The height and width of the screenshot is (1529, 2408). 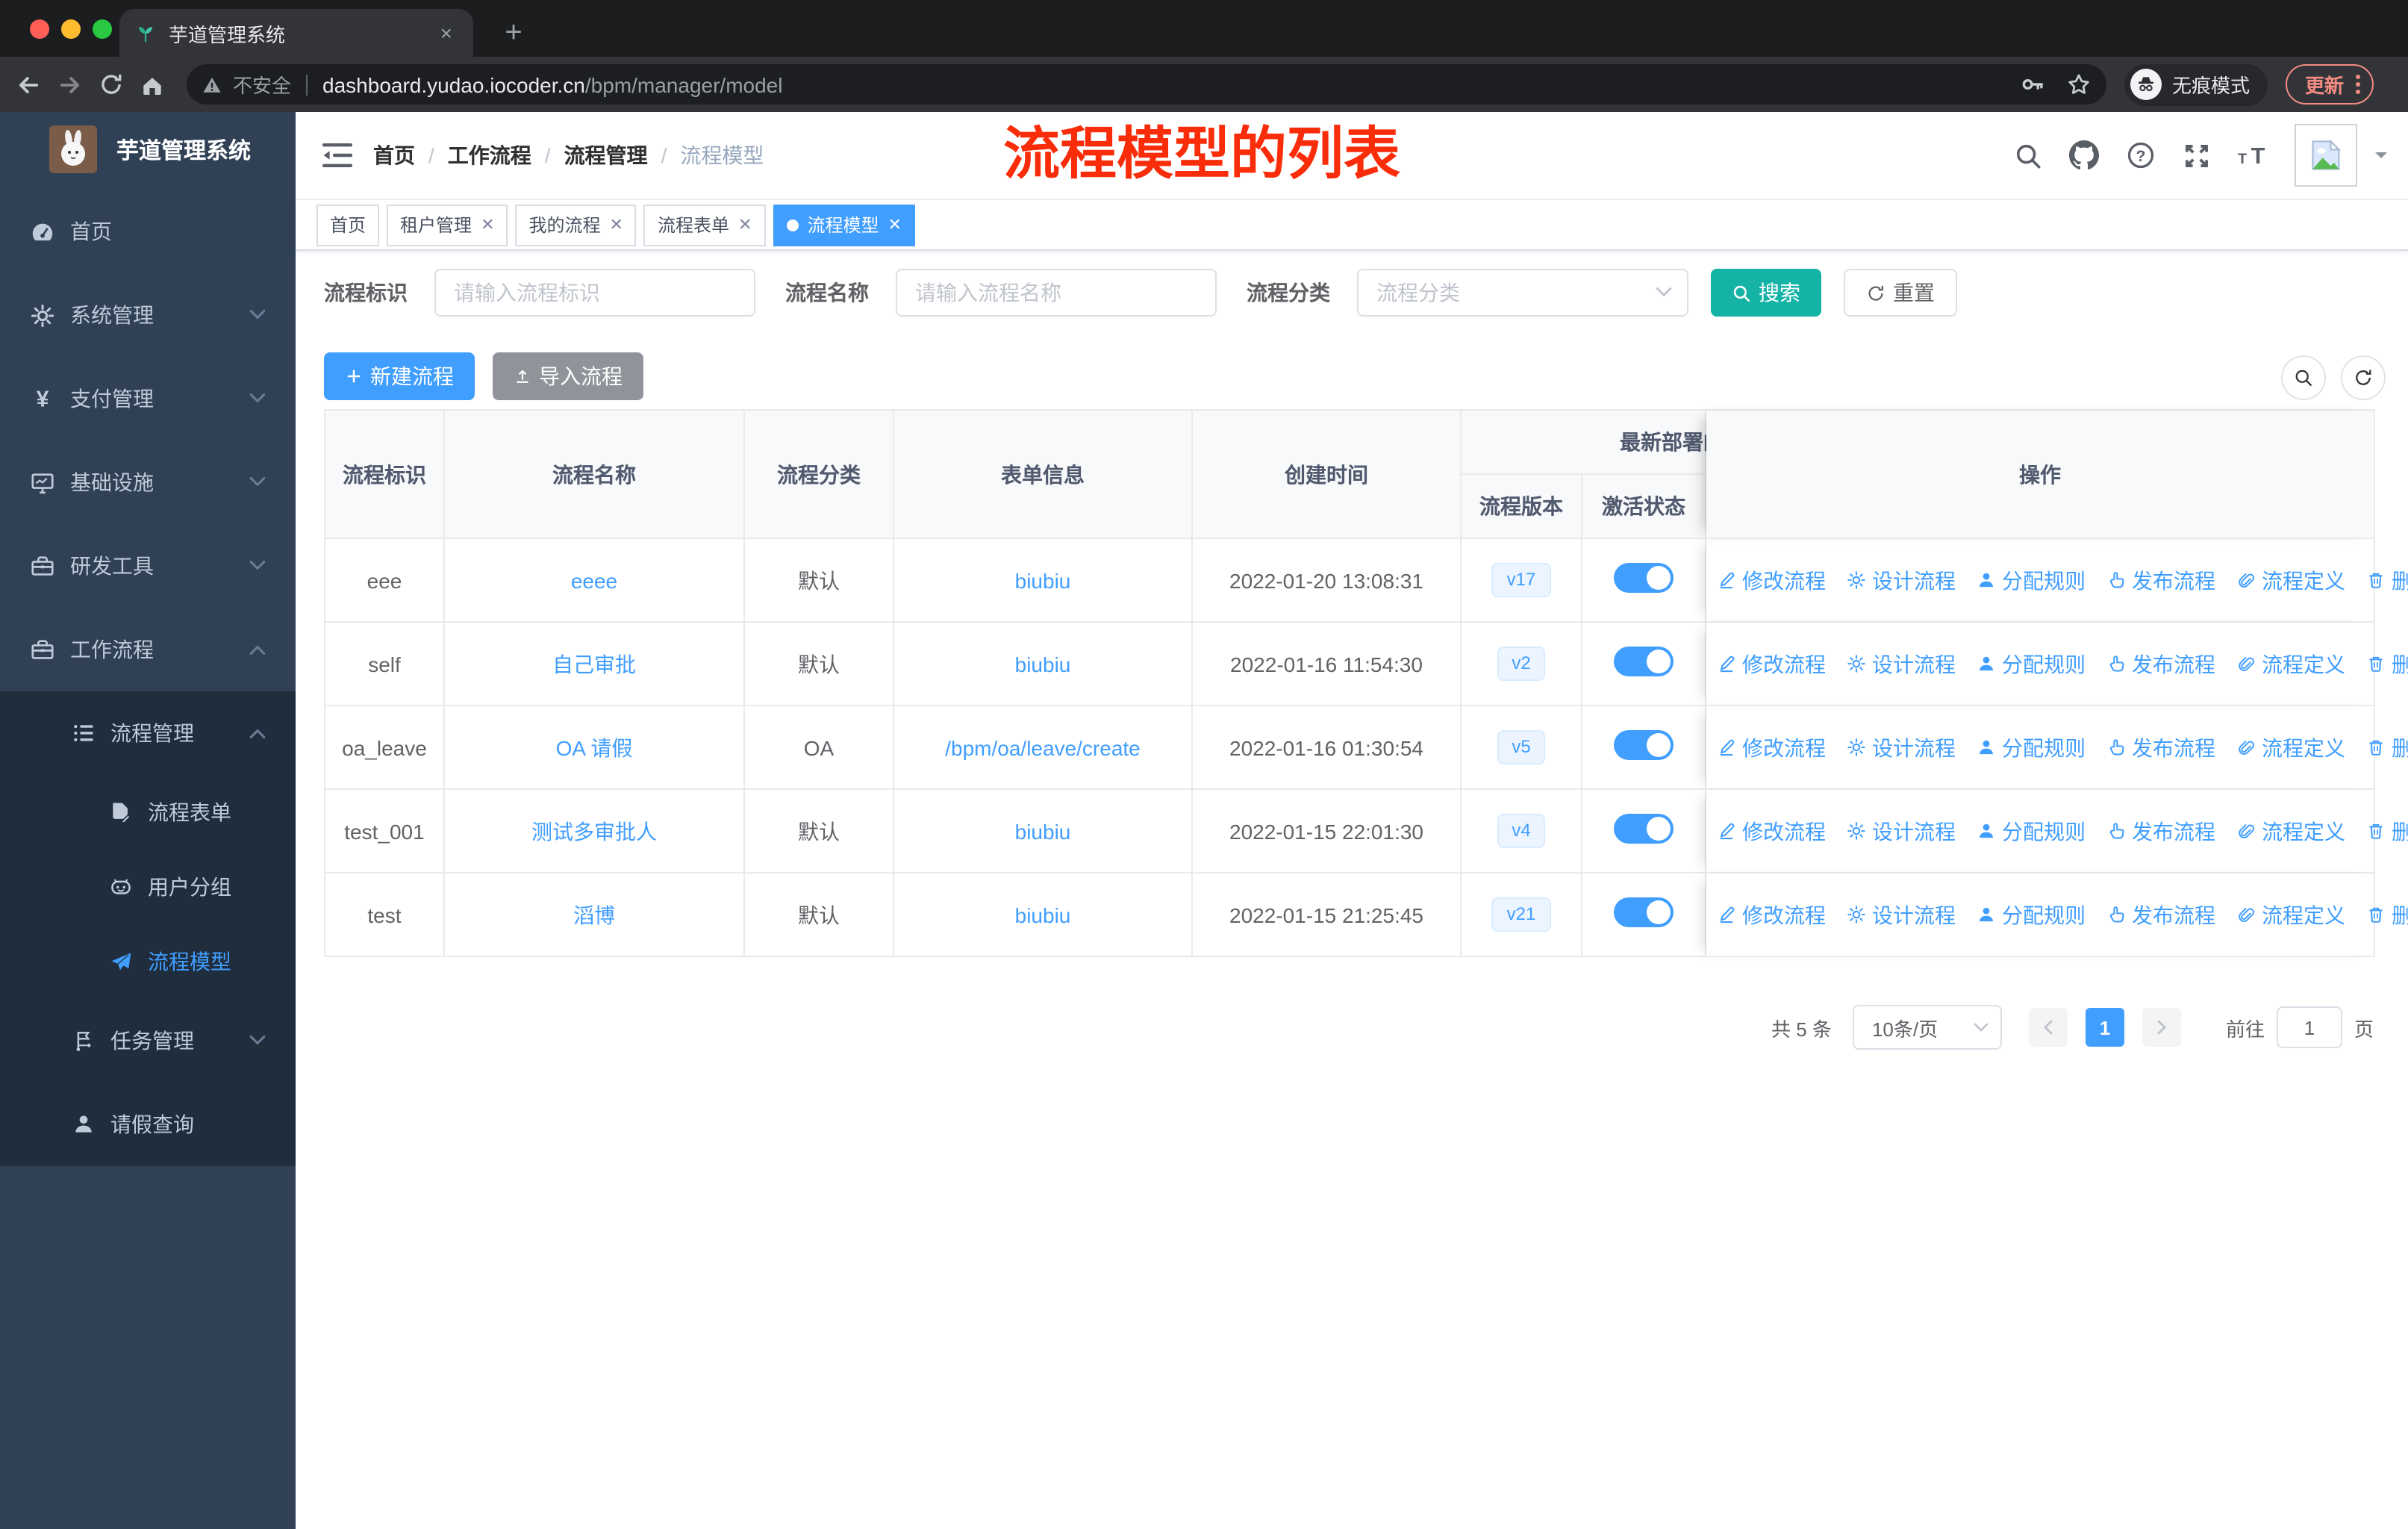 What do you see at coordinates (399, 376) in the screenshot?
I see `create-process-button: 新建流程` at bounding box center [399, 376].